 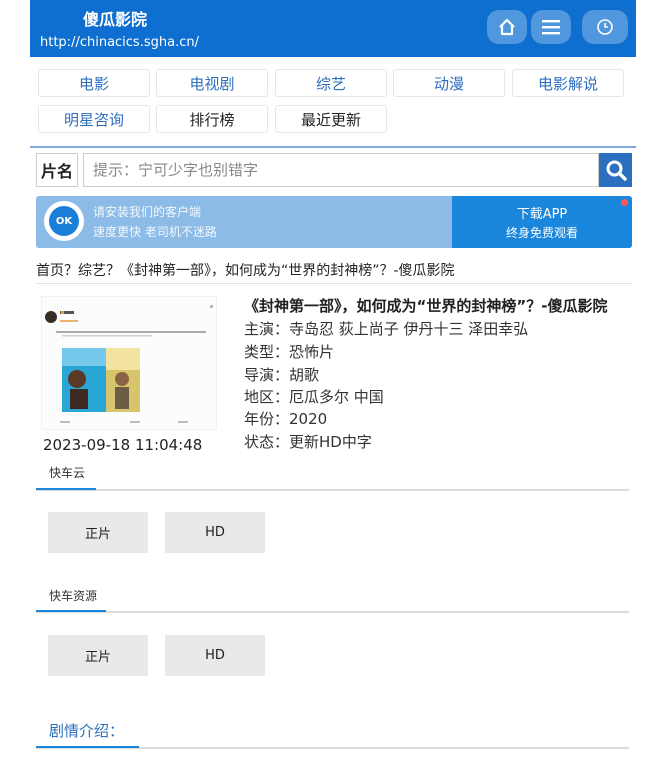 I want to click on banner-line1: 请安装我们的客户端, so click(x=147, y=212).